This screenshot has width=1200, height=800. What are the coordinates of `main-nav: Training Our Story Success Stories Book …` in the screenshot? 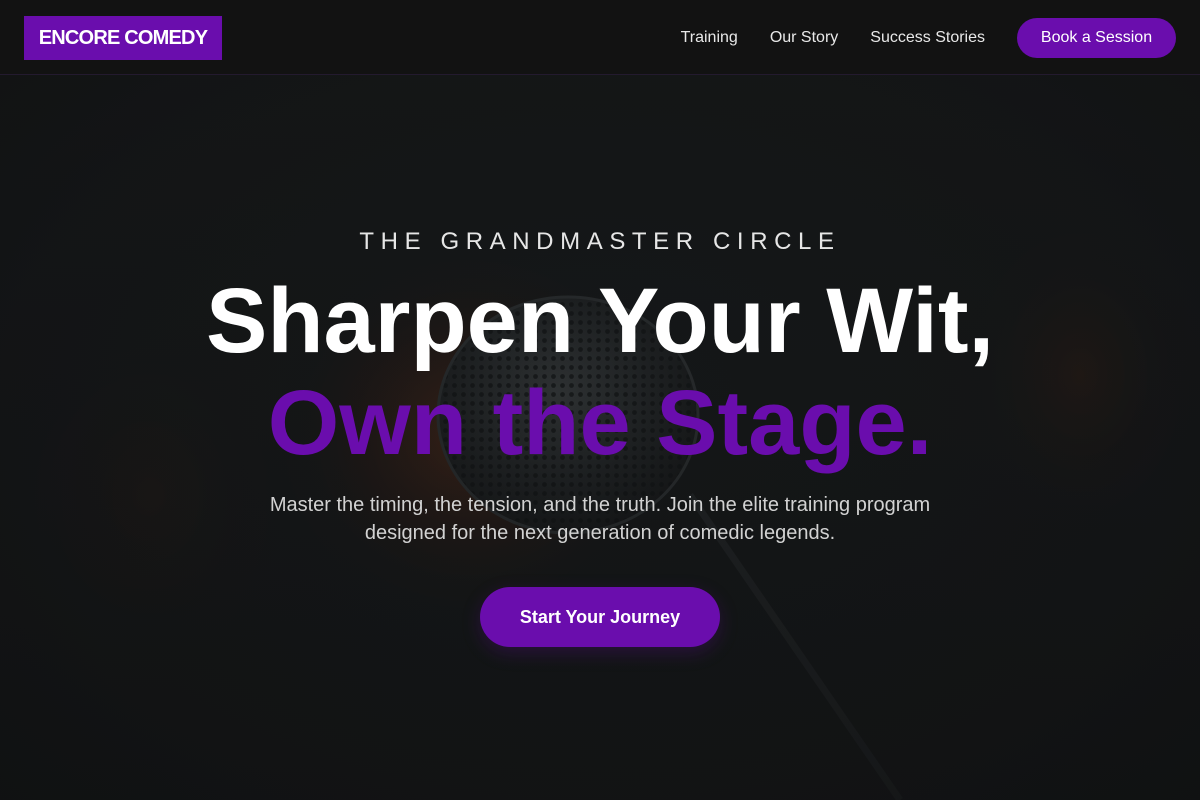 It's located at (928, 38).